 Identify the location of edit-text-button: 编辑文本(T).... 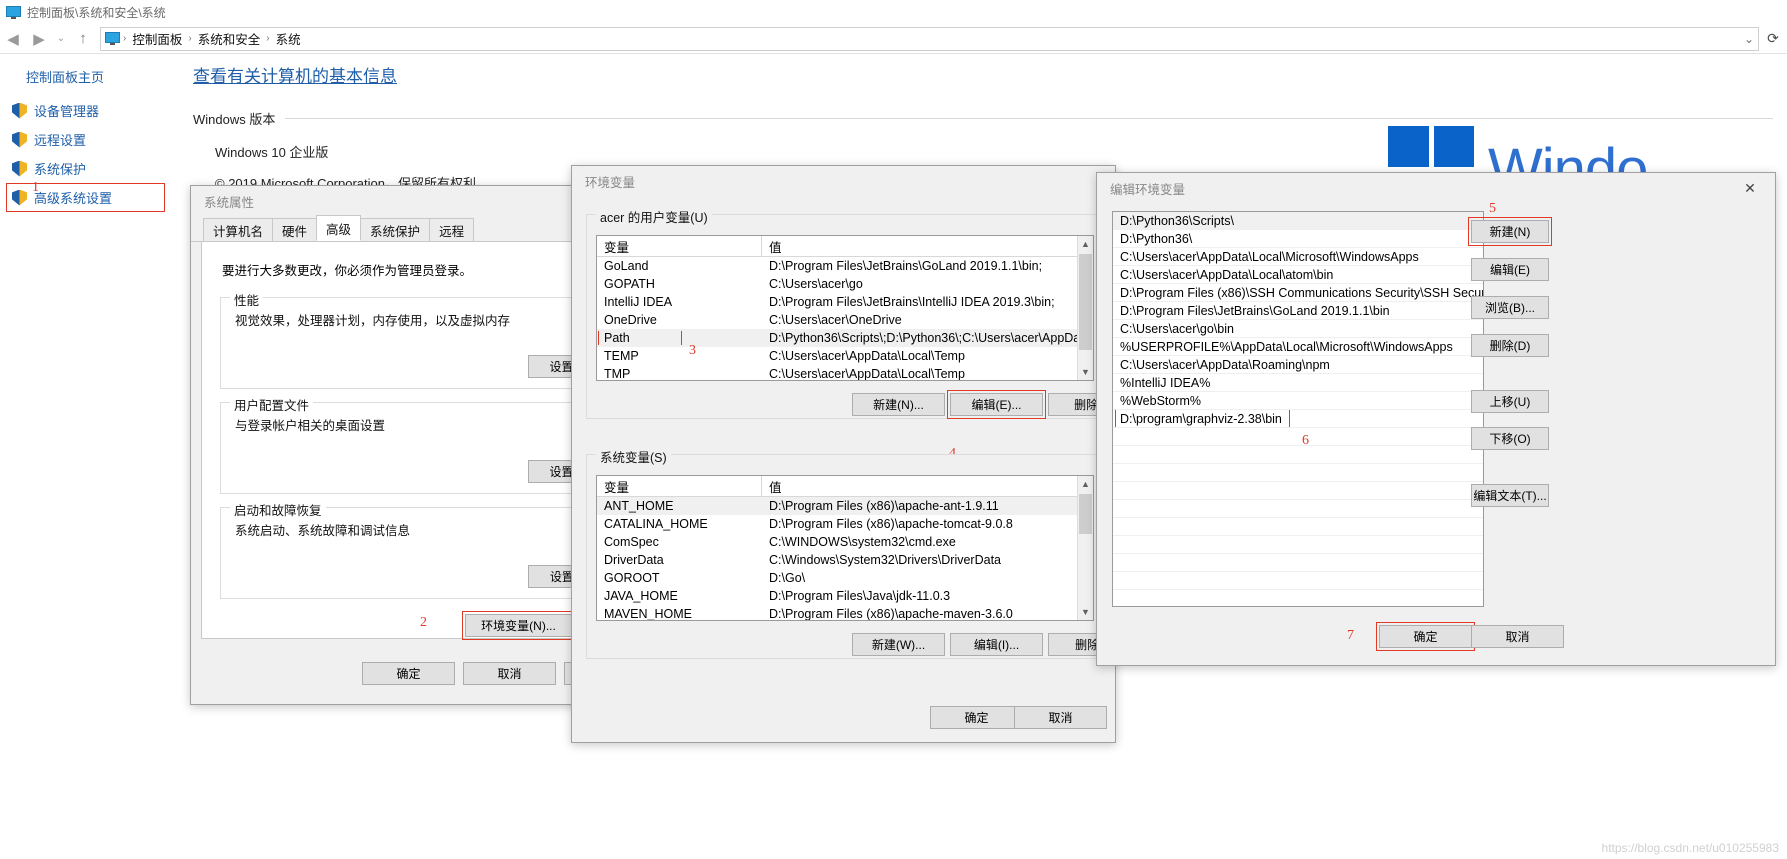
(1510, 495).